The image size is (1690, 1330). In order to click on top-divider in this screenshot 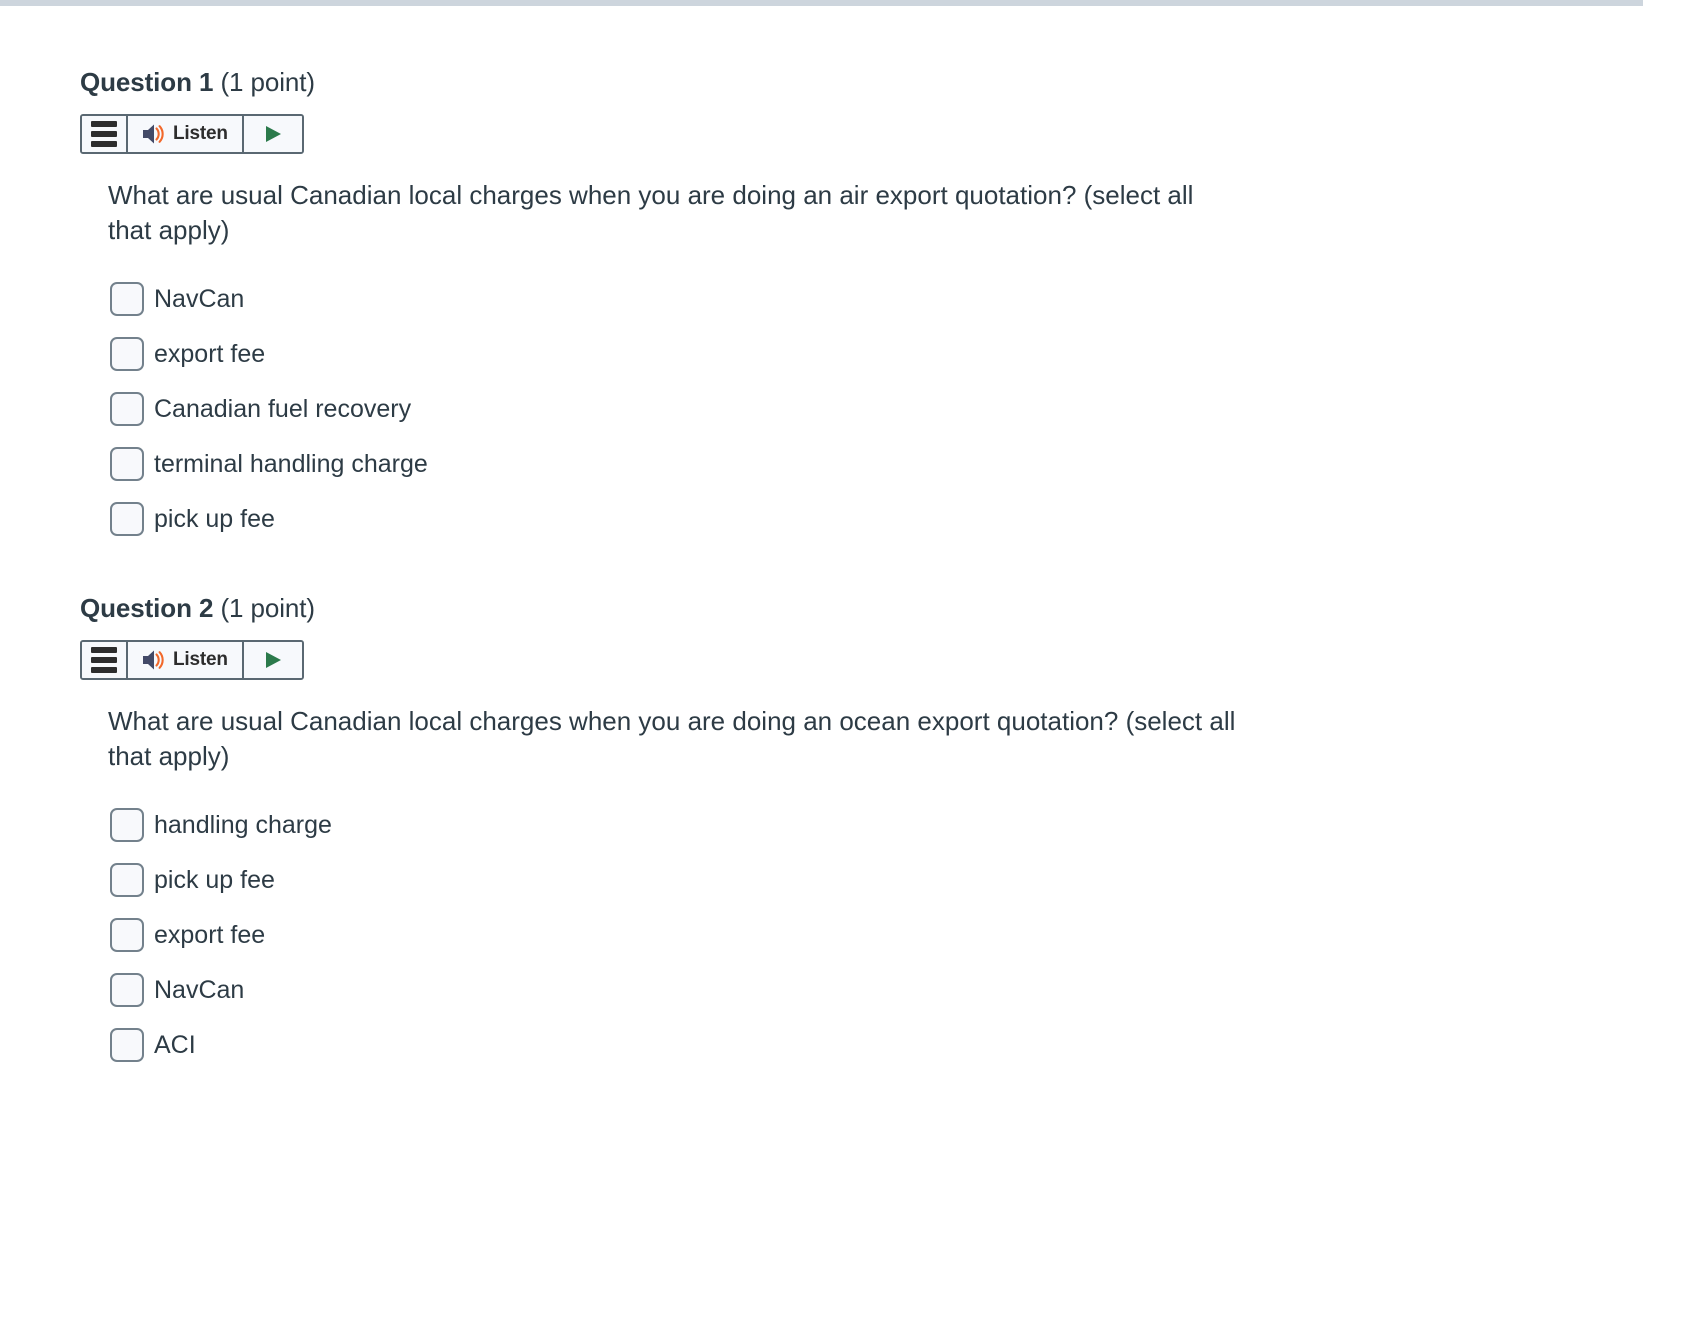, I will do `click(821, 3)`.